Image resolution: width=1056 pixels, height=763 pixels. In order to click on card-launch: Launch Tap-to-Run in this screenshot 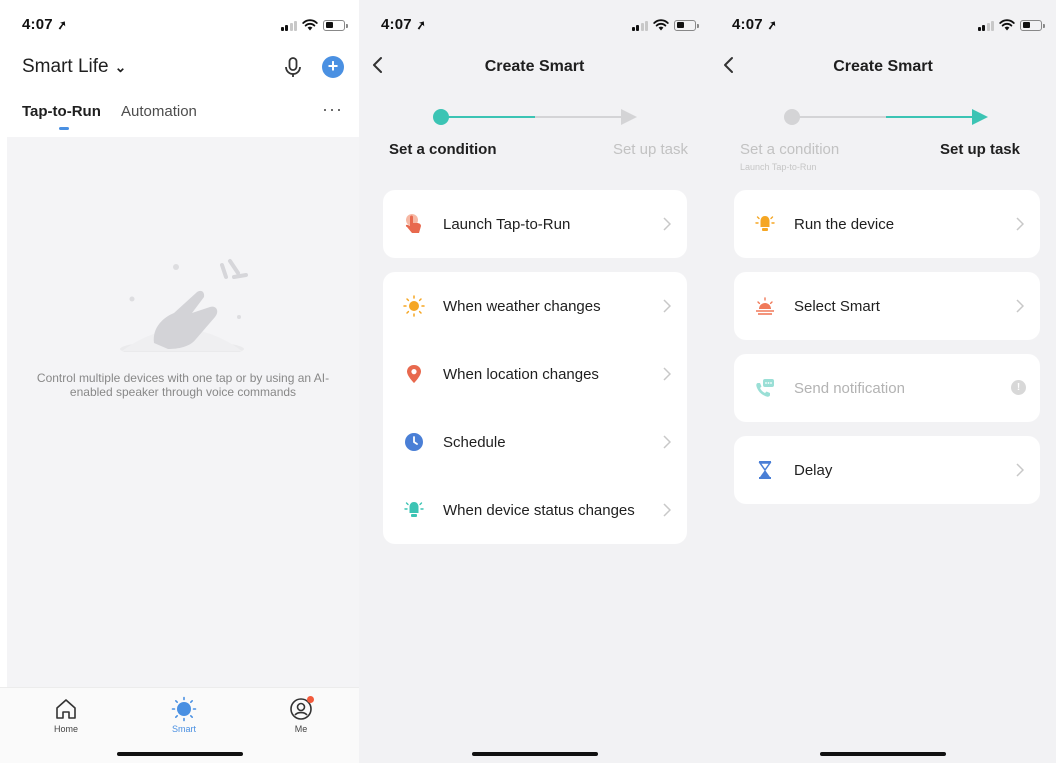, I will do `click(535, 224)`.